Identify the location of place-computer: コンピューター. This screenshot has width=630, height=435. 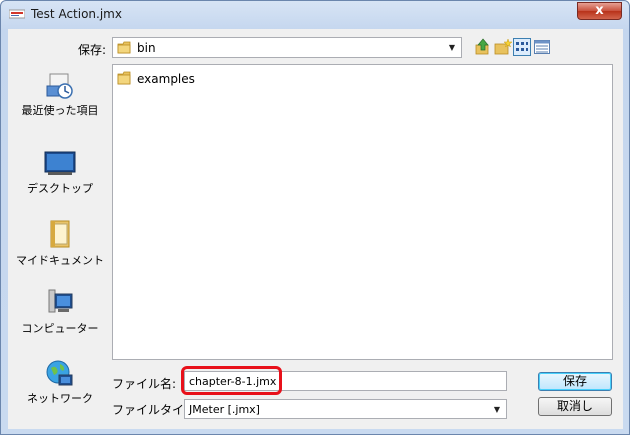
(60, 312).